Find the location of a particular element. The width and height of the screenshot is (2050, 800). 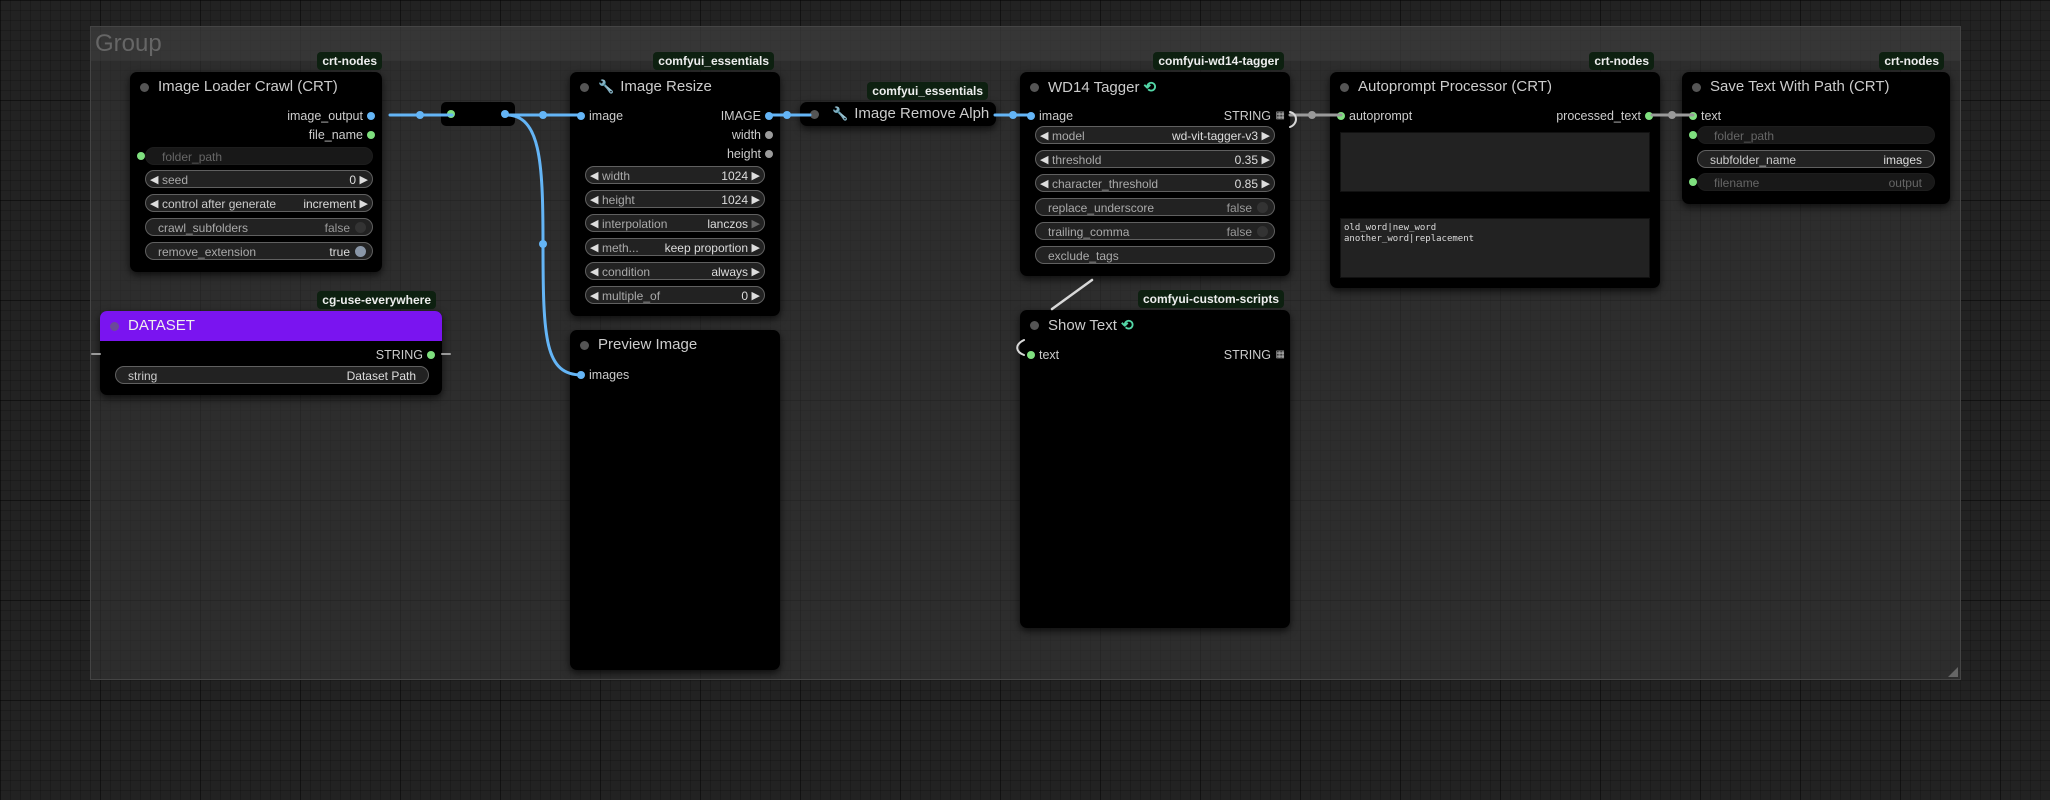

height-widget: ◀ height 1024 ▶ is located at coordinates (675, 199).